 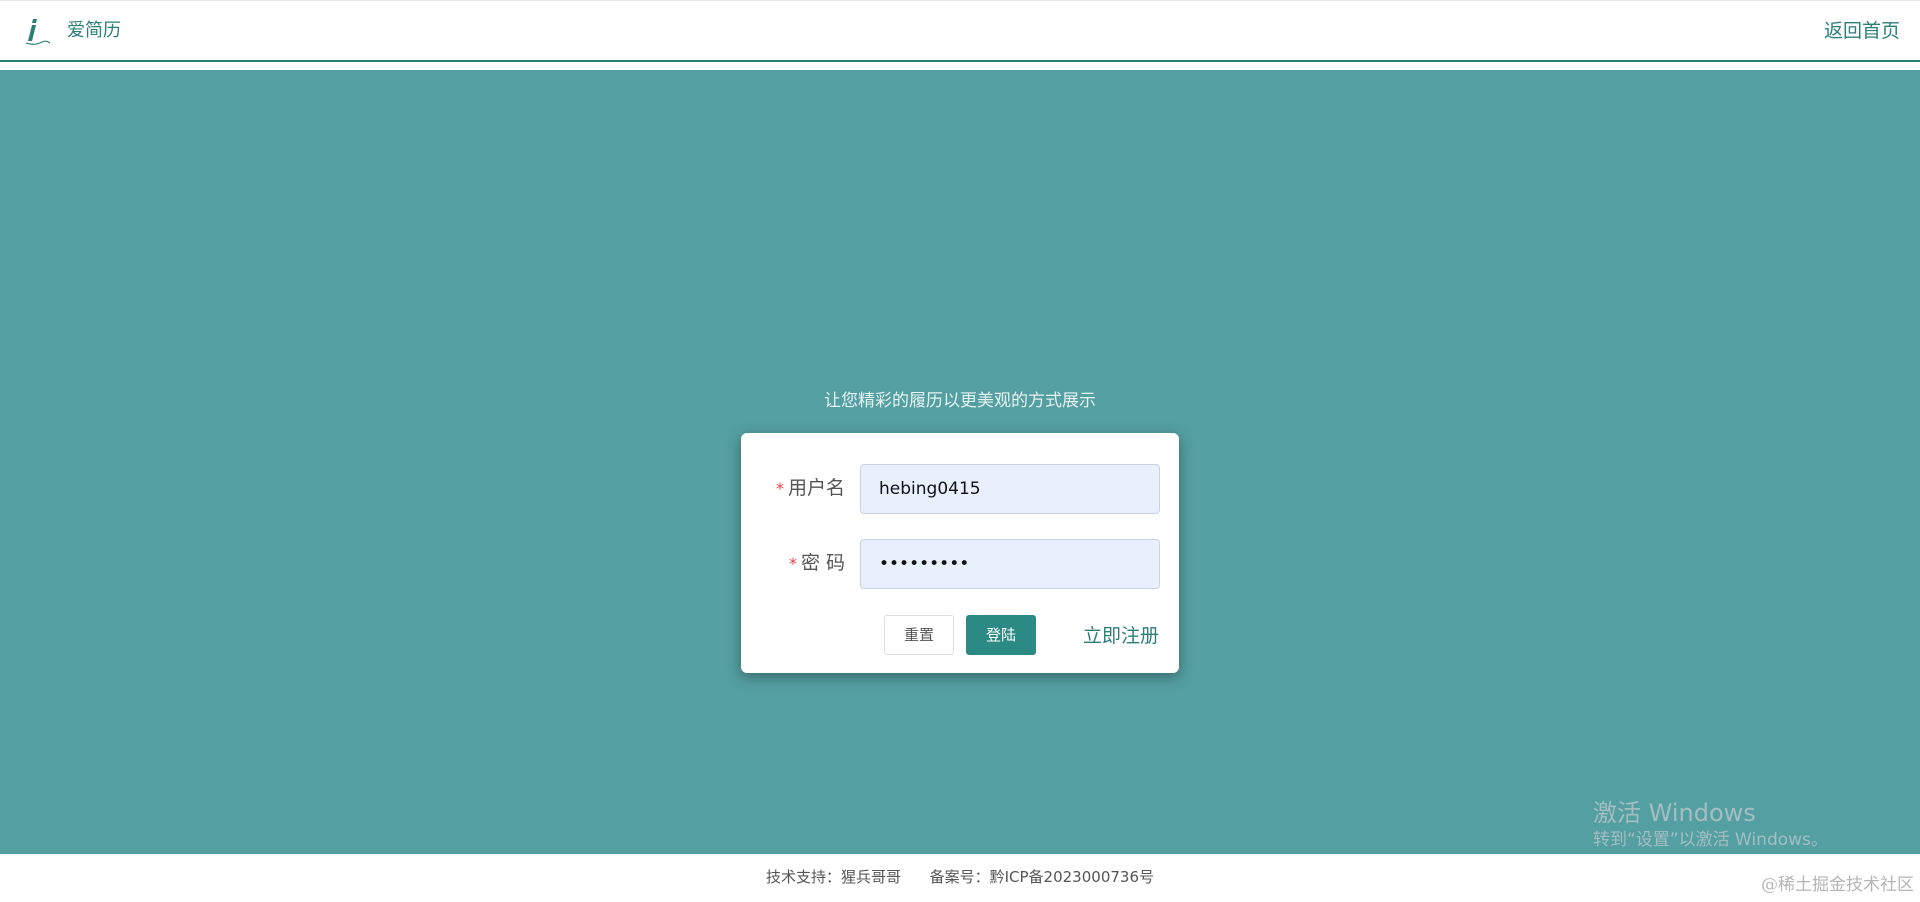 I want to click on password-label-text: 密 码, so click(x=822, y=563).